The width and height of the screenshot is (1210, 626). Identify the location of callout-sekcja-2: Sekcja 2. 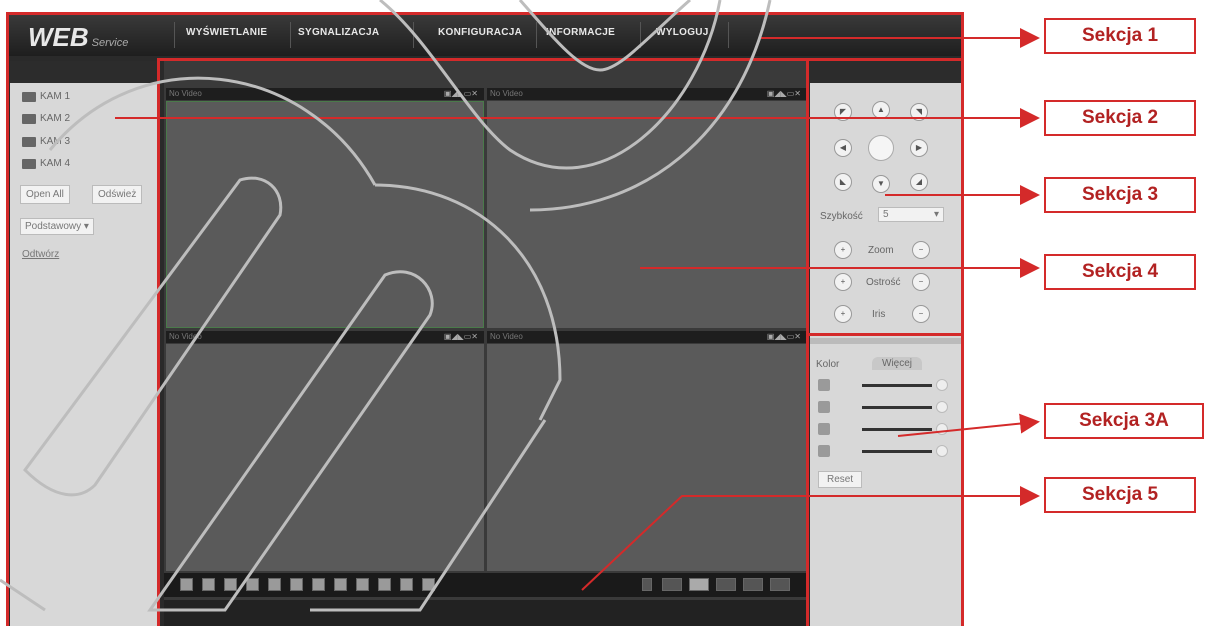
(1120, 118).